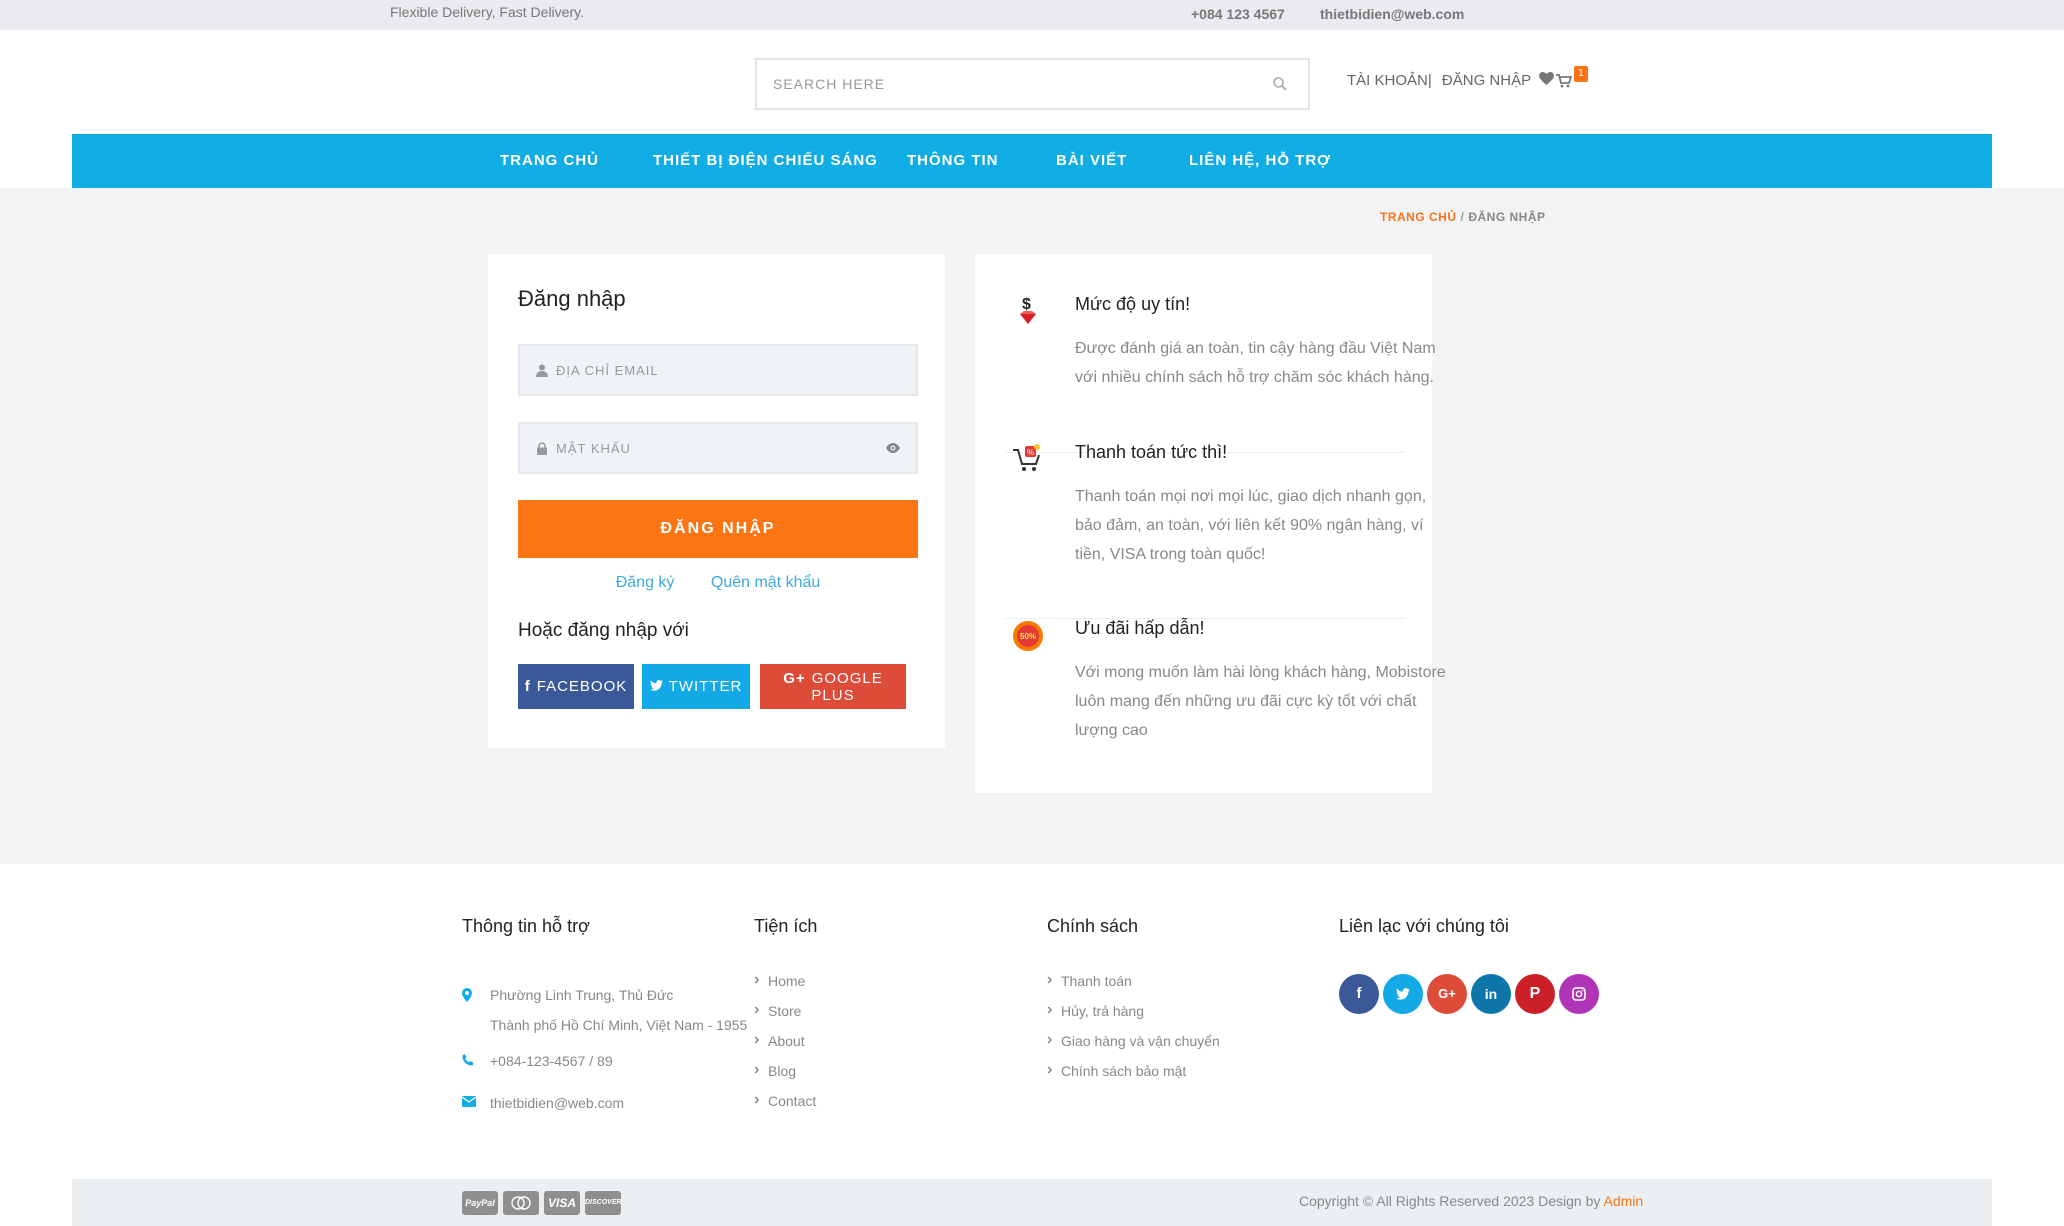 The image size is (2064, 1226). I want to click on footer-utilities-column: Tiện ích Home Store About Blog Contact, so click(785, 1019).